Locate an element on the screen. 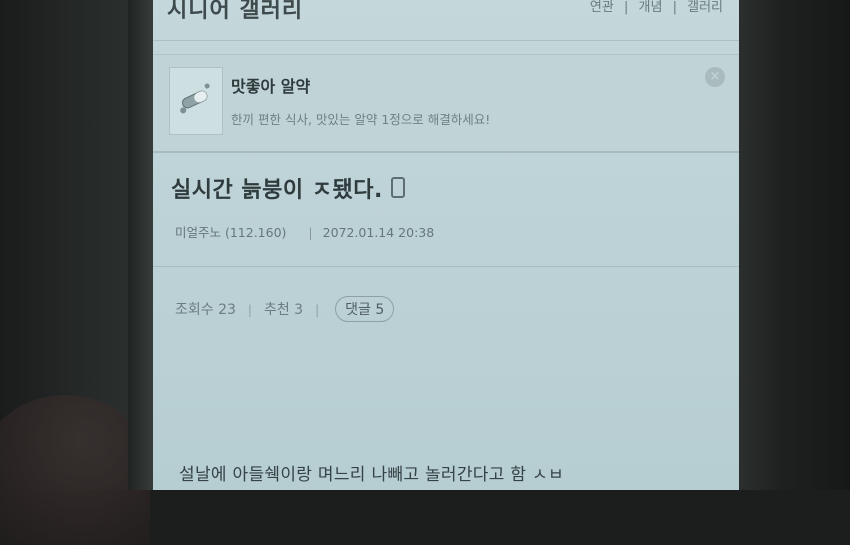  post-stats: 조회수 23 | 추천 3 | 댓글 5 is located at coordinates (285, 309).